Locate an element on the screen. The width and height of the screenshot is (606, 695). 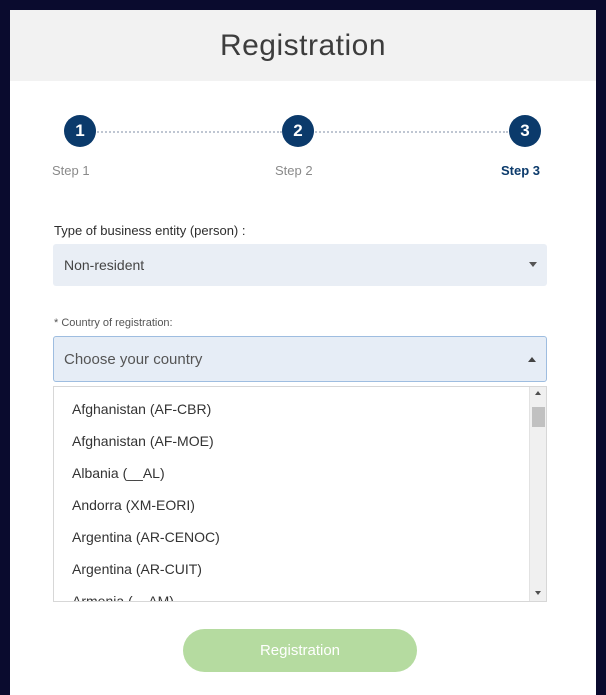
scroll-up-icon is located at coordinates (538, 393).